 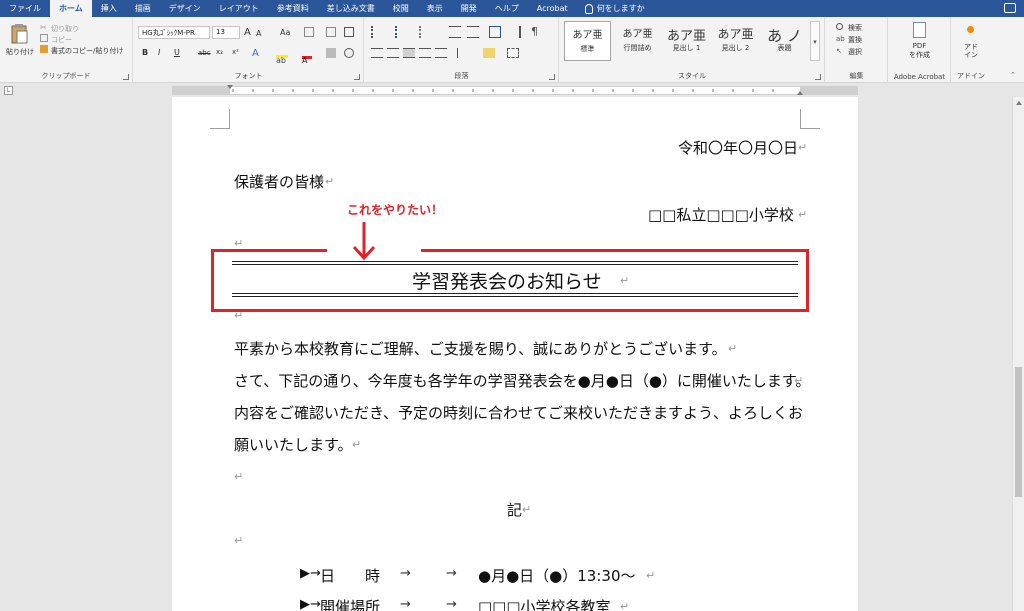 What do you see at coordinates (469, 8) in the screenshot?
I see `tab-developer: 開発` at bounding box center [469, 8].